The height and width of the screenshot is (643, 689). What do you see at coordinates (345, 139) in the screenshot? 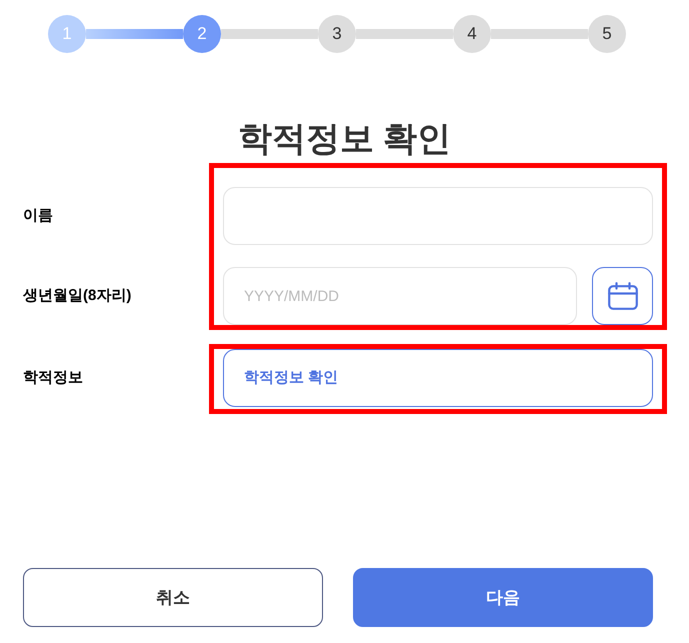
I see `page-title: 학적정보 확인` at bounding box center [345, 139].